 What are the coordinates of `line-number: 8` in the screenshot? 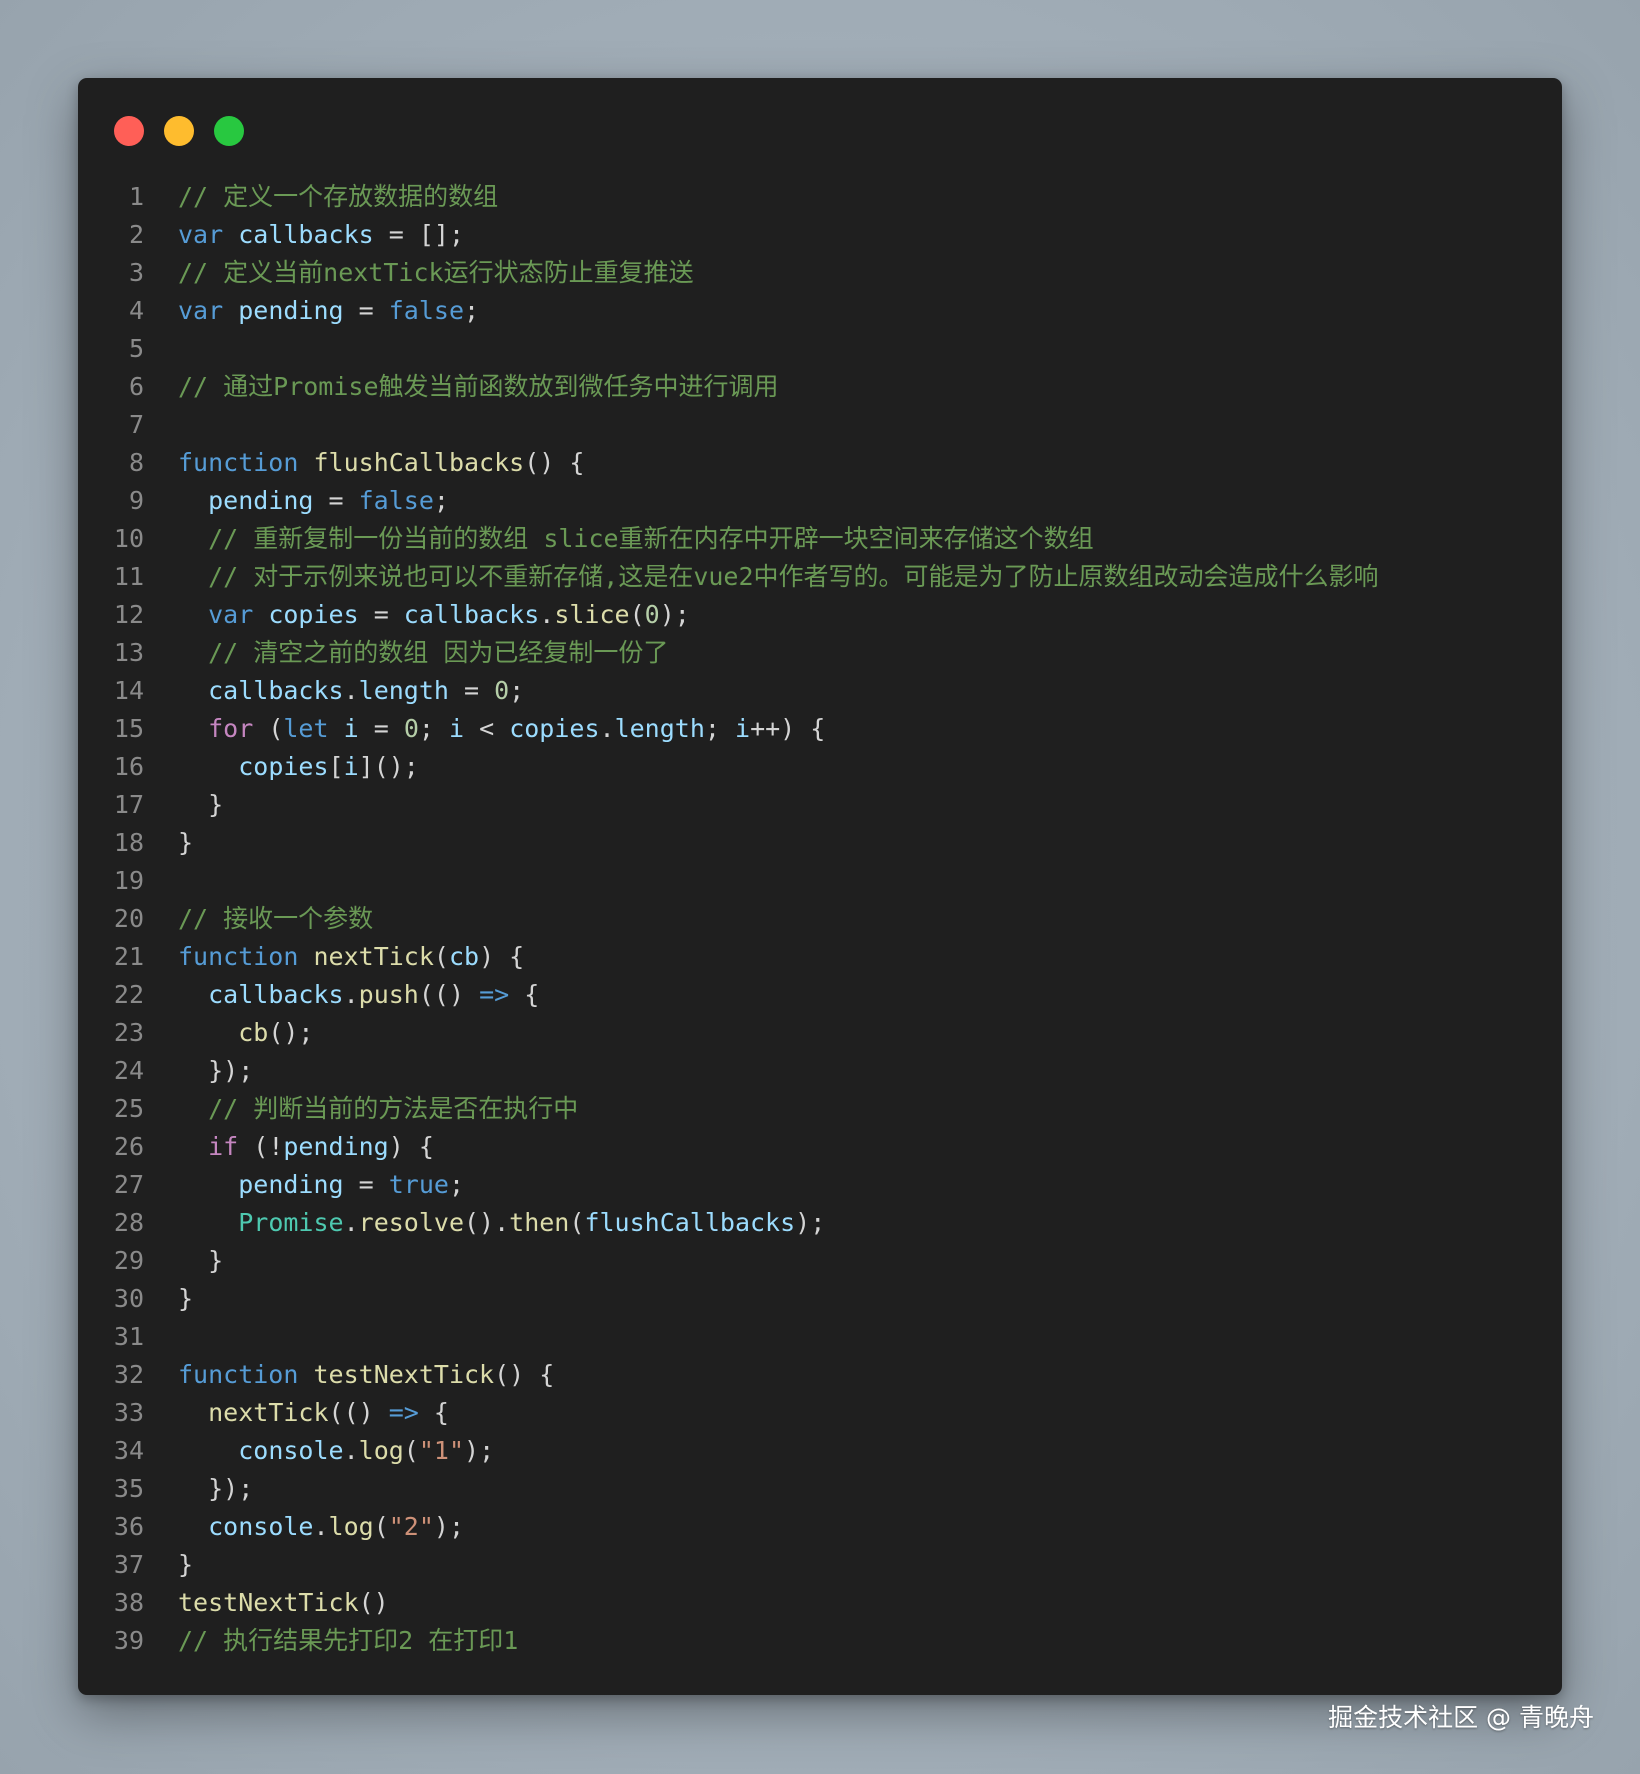 It's located at (136, 462).